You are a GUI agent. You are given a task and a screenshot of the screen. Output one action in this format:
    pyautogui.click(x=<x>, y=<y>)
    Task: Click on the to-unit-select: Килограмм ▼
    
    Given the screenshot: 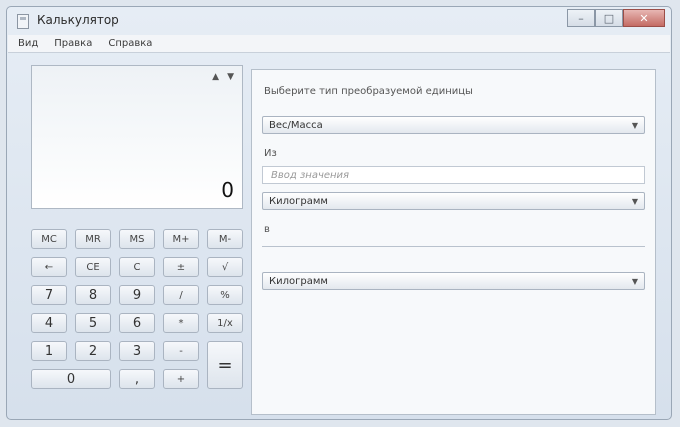 What is the action you would take?
    pyautogui.click(x=453, y=281)
    